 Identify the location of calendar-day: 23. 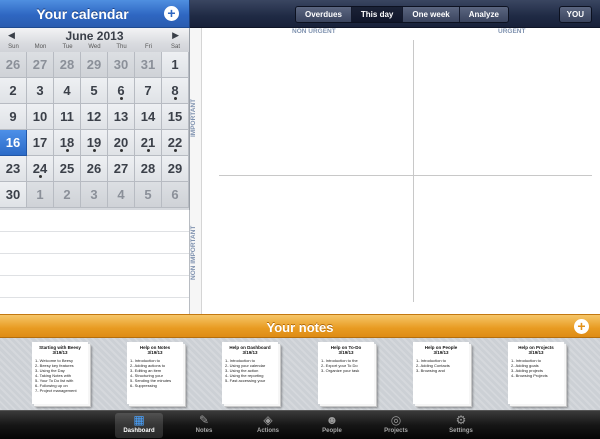
(13, 169).